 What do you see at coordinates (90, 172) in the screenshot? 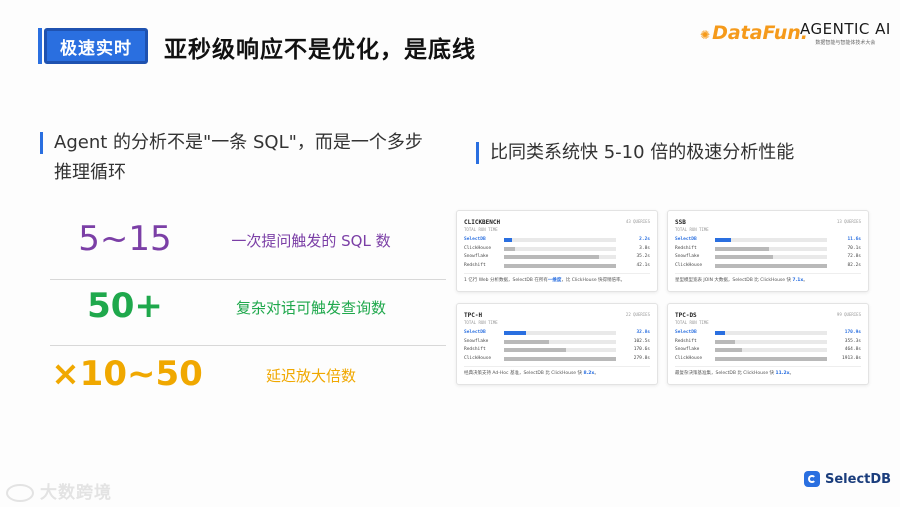
I see `left-heading-line2: 推理循环` at bounding box center [90, 172].